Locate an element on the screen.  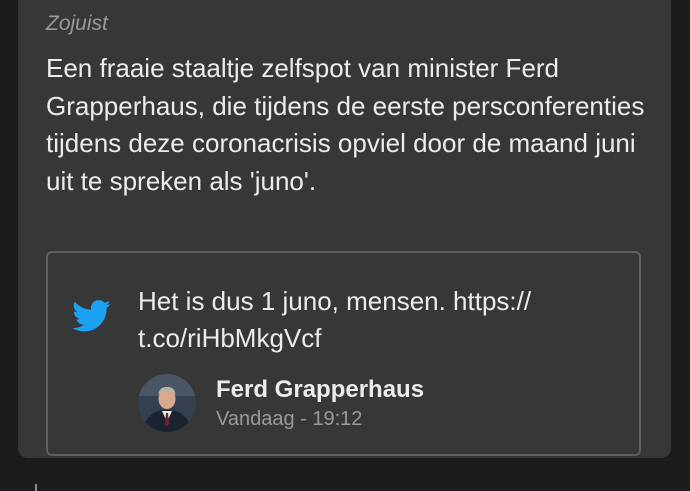
avatar-portrait-icon is located at coordinates (167, 403).